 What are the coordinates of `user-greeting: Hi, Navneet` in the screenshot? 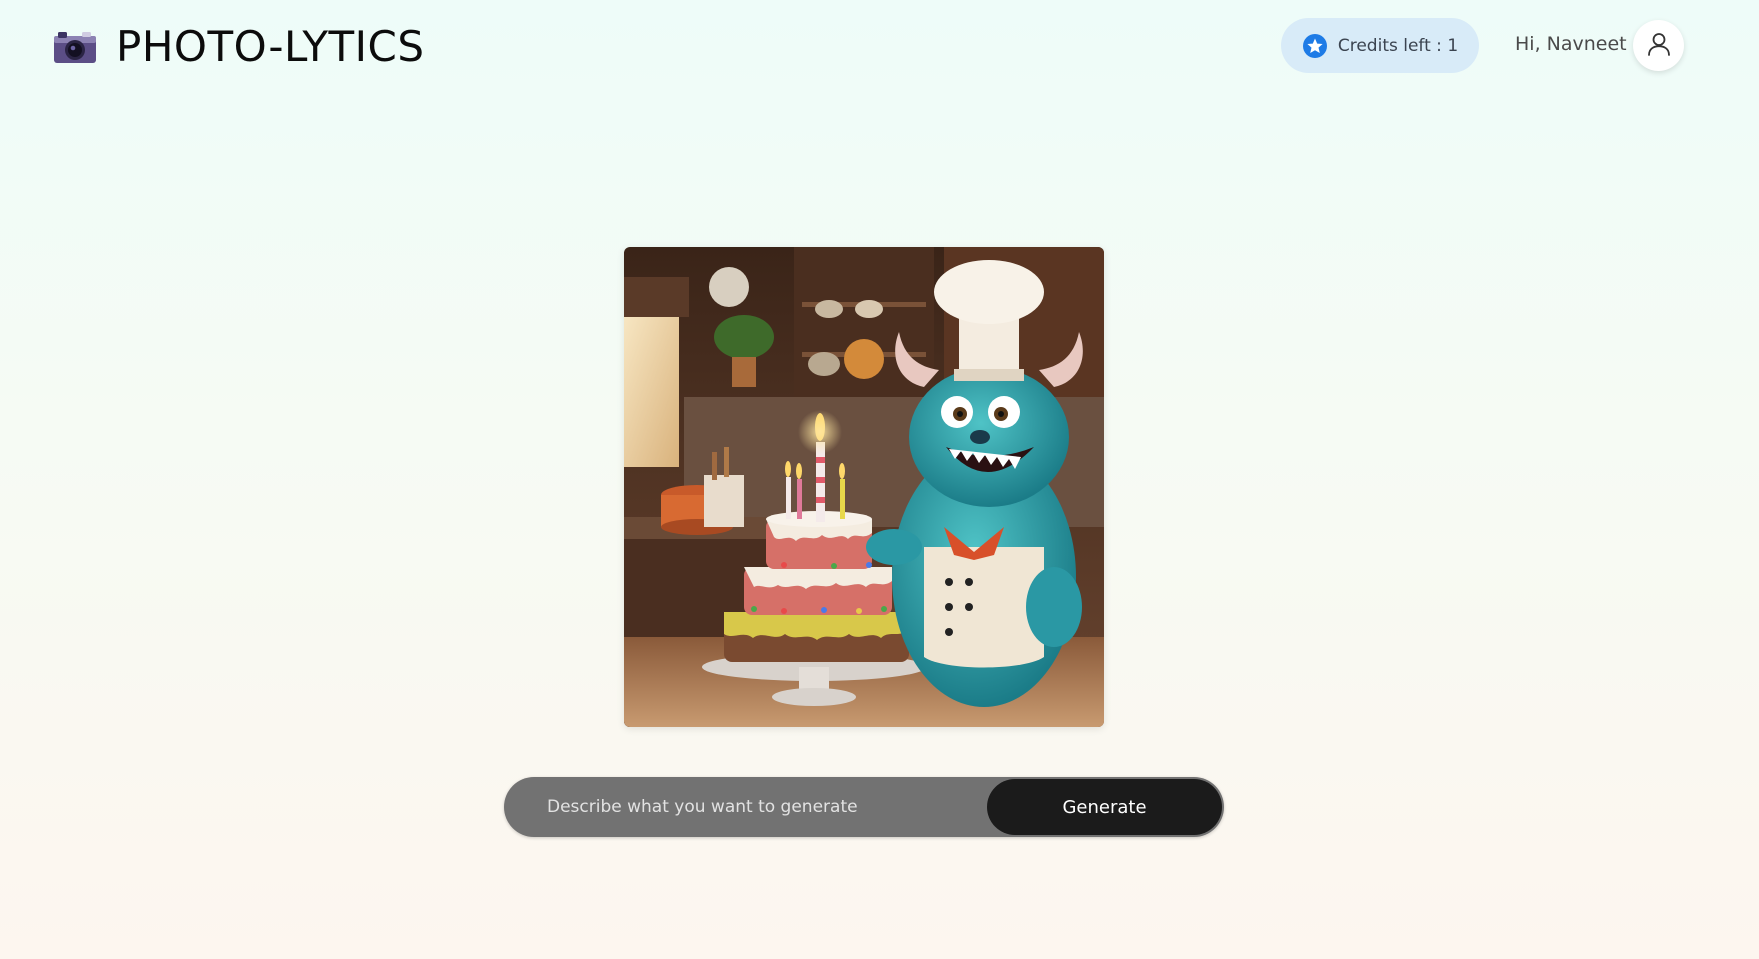 It's located at (1571, 44).